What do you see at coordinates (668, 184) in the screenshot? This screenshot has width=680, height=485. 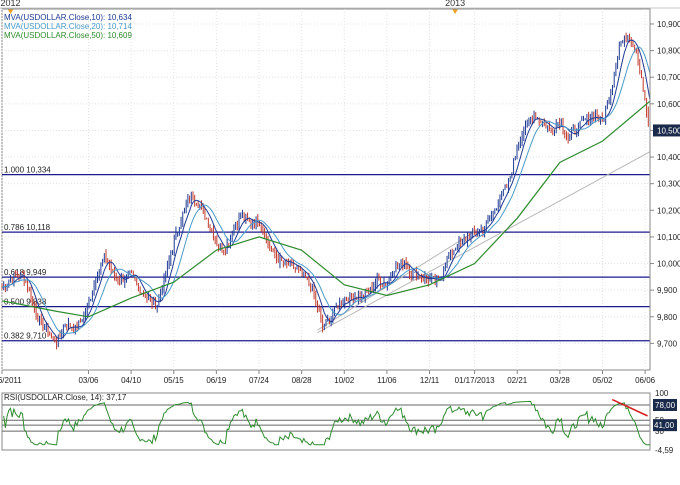 I see `price-tick-label: 10,300` at bounding box center [668, 184].